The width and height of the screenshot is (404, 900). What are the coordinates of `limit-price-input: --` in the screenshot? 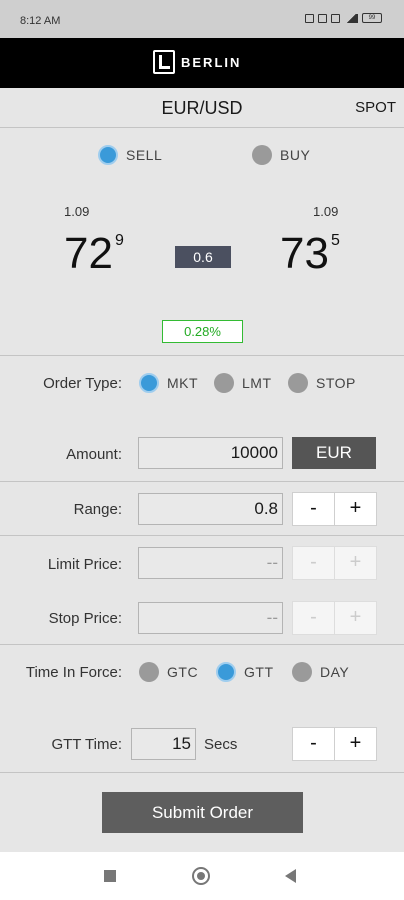 It's located at (210, 563).